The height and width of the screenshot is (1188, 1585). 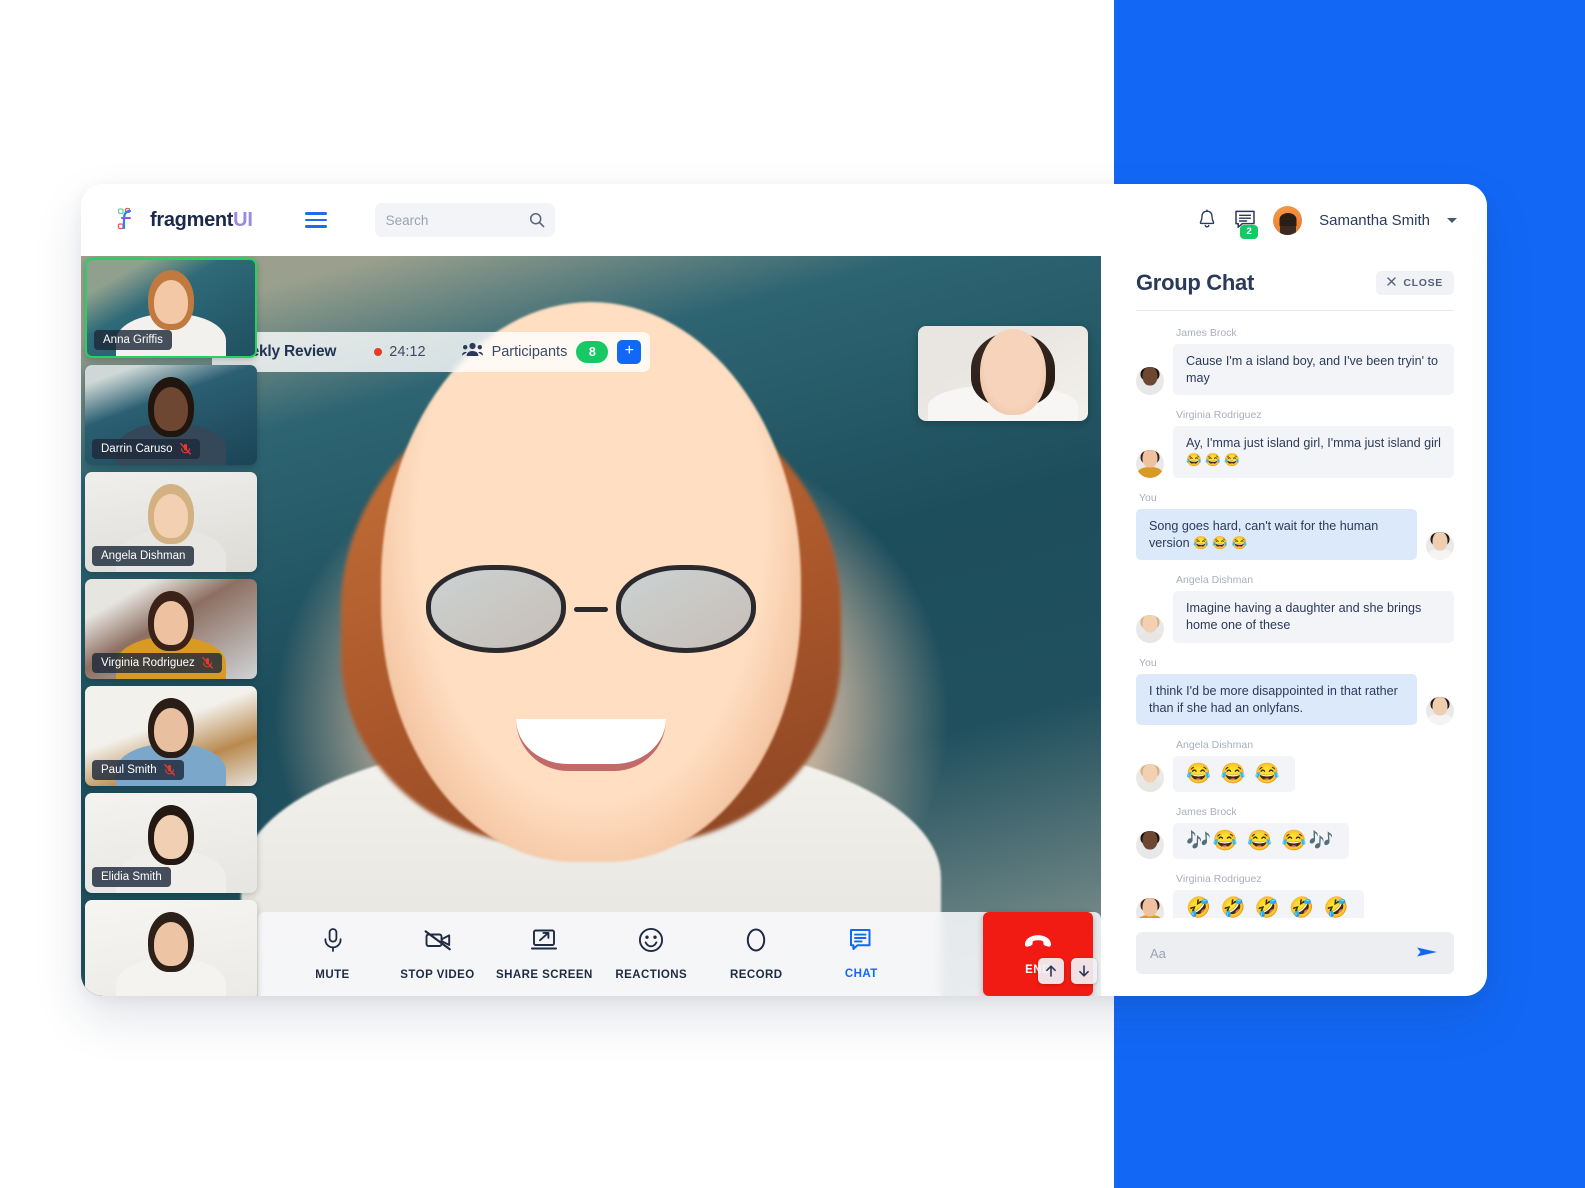 What do you see at coordinates (1392, 283) in the screenshot?
I see `close-icon` at bounding box center [1392, 283].